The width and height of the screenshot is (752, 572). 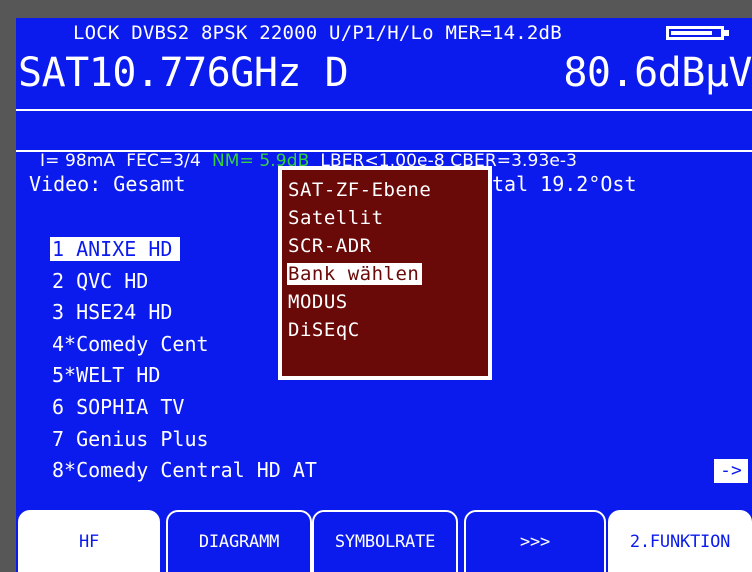 I want to click on popup-menu-item-label: SAT-ZF-Ebene, so click(x=360, y=190).